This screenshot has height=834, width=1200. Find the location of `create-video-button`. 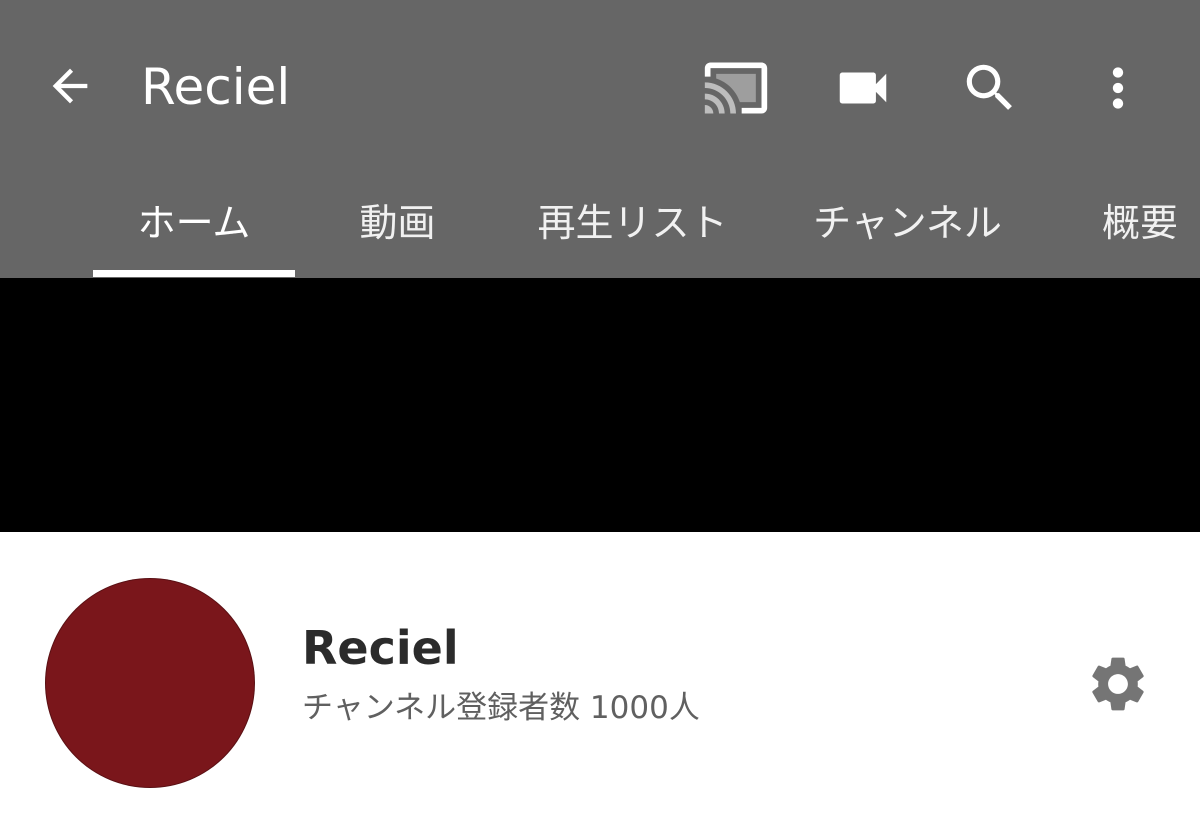

create-video-button is located at coordinates (863, 88).